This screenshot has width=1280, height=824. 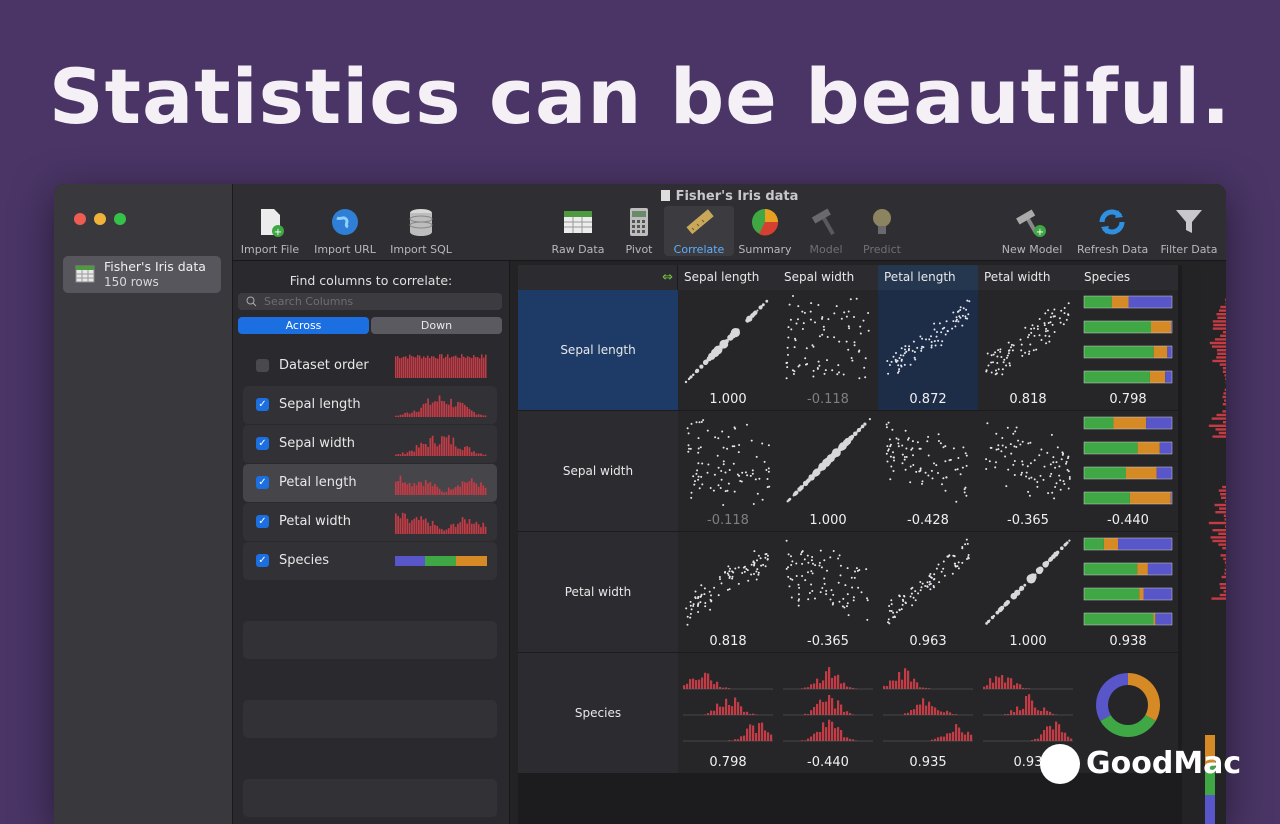 I want to click on sidebar-dataset-item: Fisher's Iris data 150 rows, so click(x=142, y=274).